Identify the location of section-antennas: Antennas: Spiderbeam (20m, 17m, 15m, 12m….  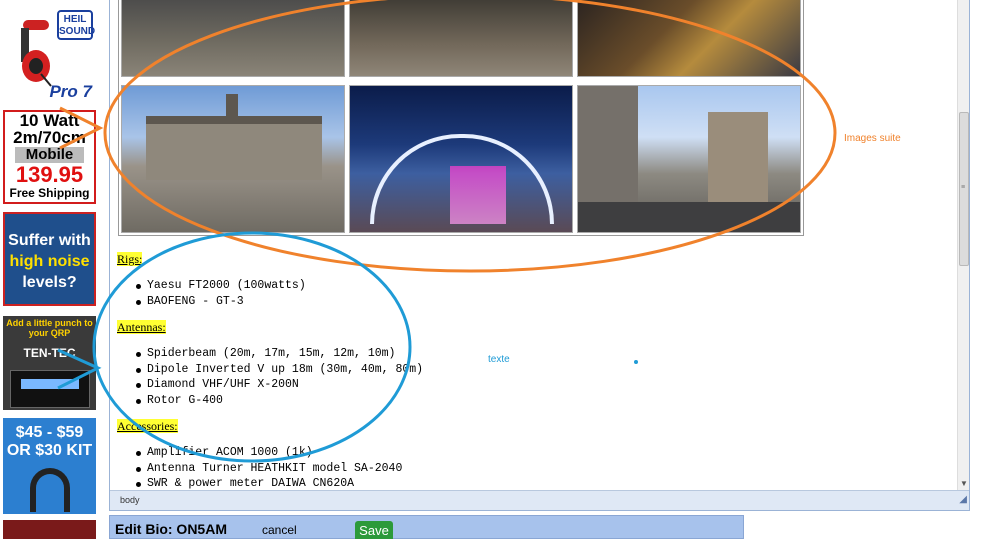
(467, 364).